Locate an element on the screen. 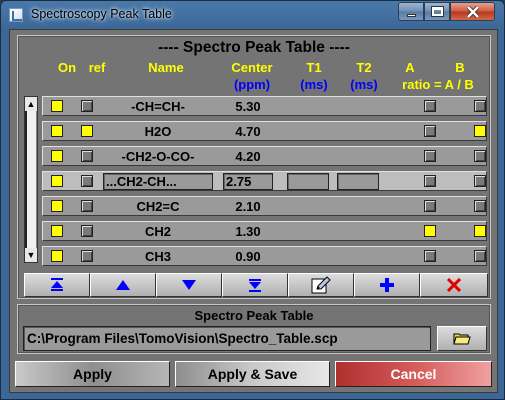 The height and width of the screenshot is (400, 505). scroll-thumb is located at coordinates (31, 179).